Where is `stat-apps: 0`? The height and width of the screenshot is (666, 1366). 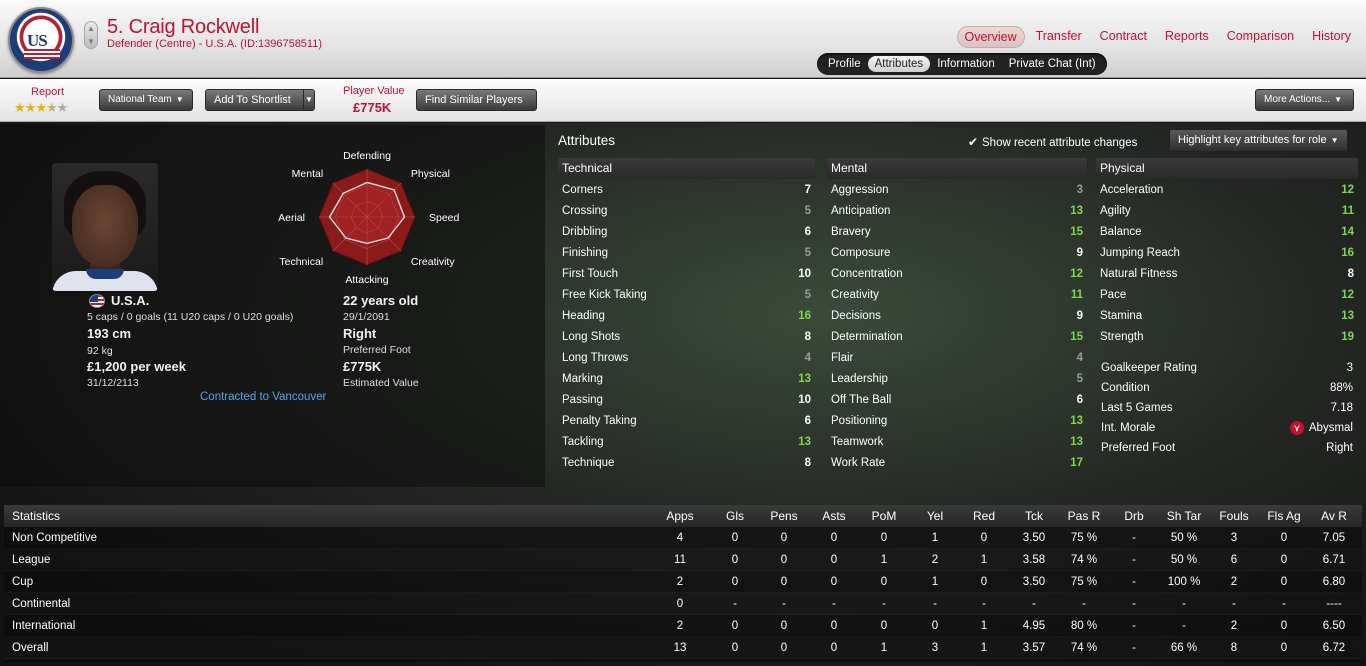 stat-apps: 0 is located at coordinates (680, 604).